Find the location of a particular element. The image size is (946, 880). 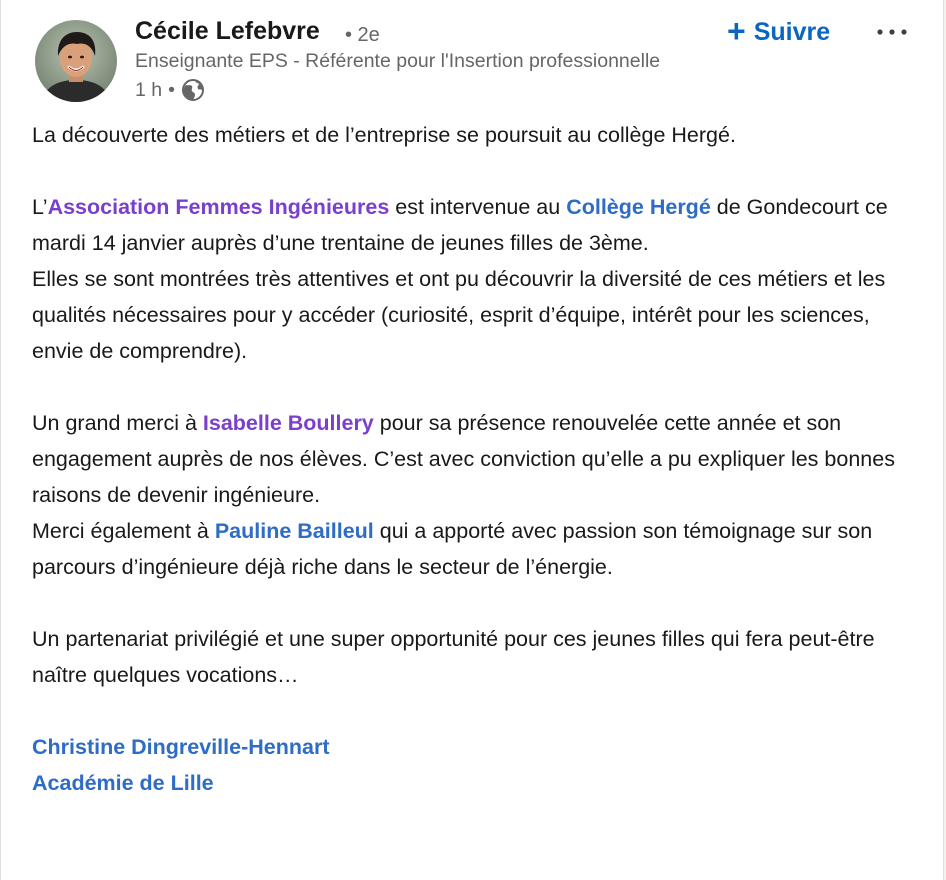

post-time: 1 h is located at coordinates (149, 89).